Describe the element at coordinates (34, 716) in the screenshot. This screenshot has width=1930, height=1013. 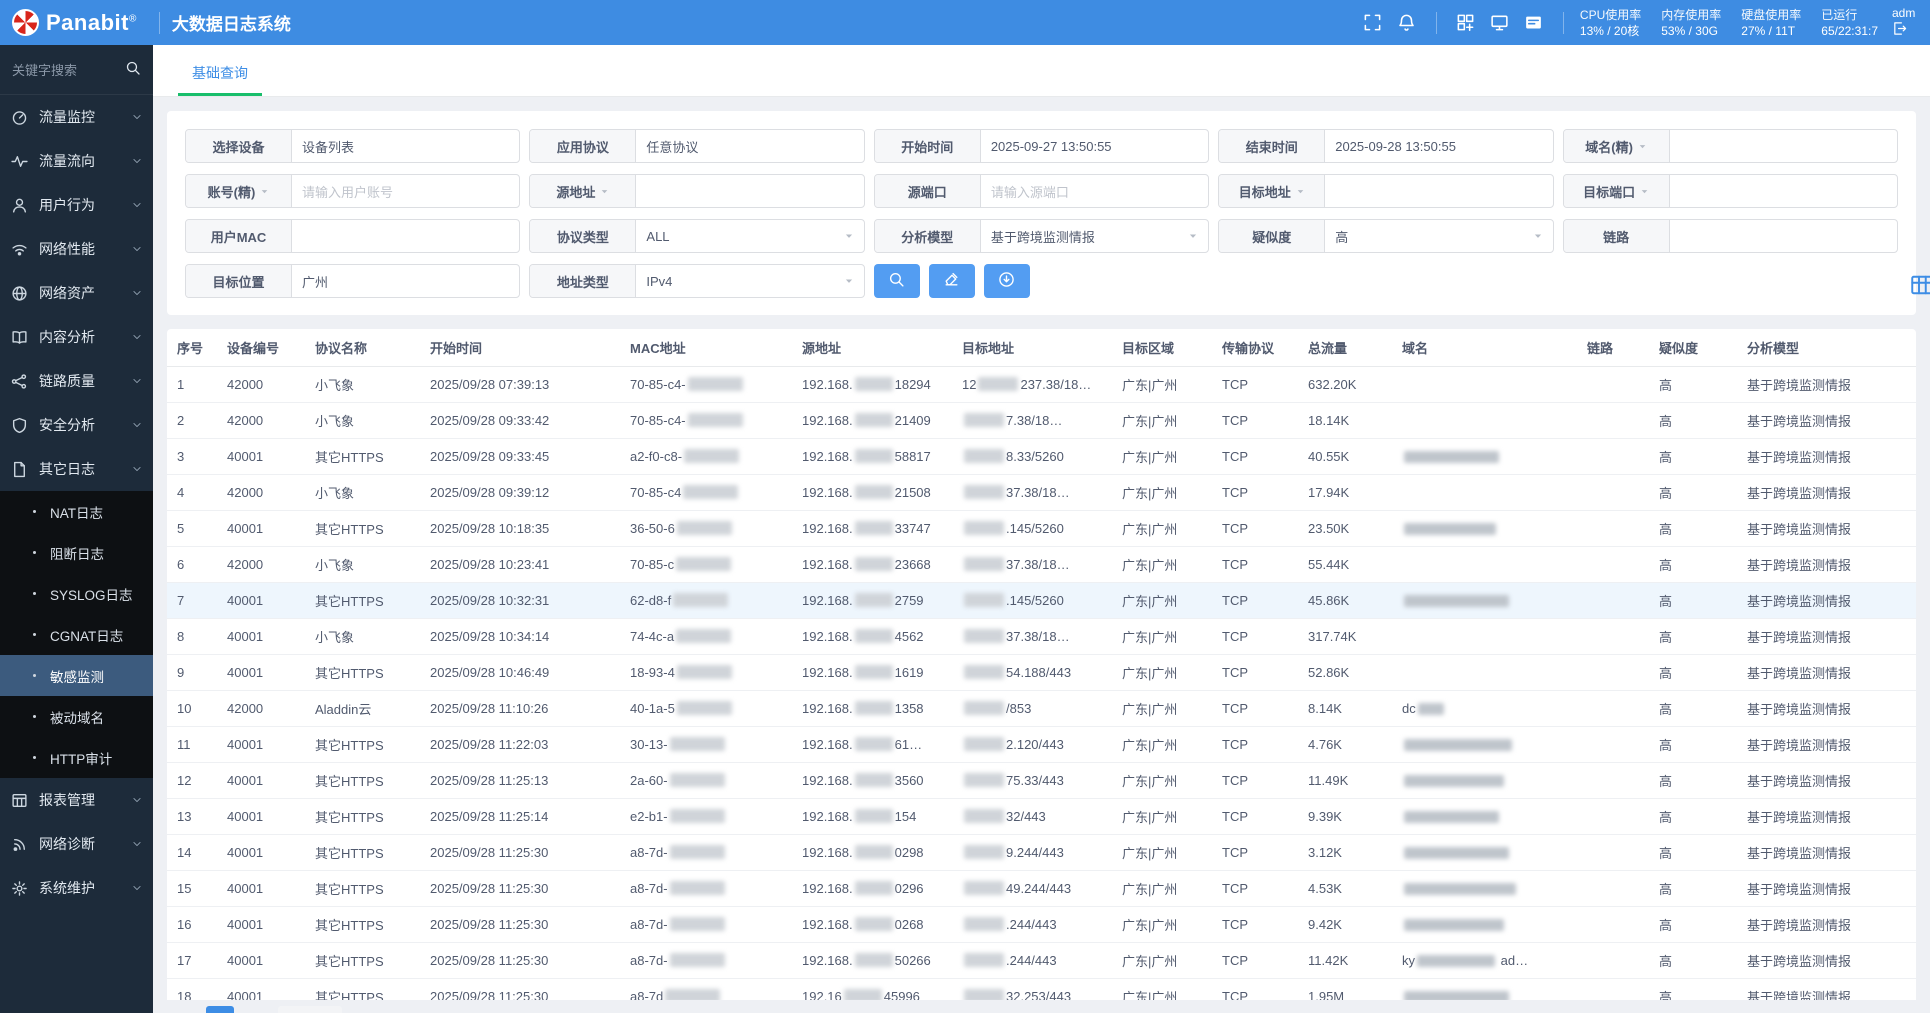
I see `bullet-icon` at that location.